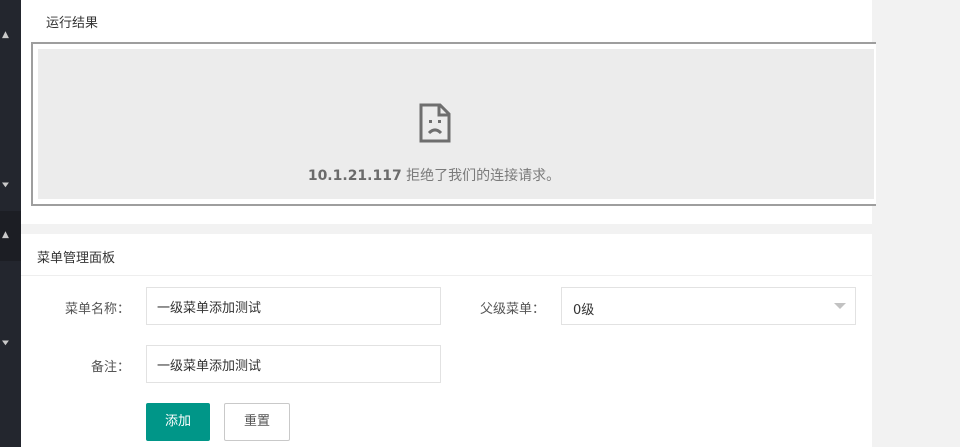  What do you see at coordinates (110, 367) in the screenshot?
I see `remark-label: 备注：` at bounding box center [110, 367].